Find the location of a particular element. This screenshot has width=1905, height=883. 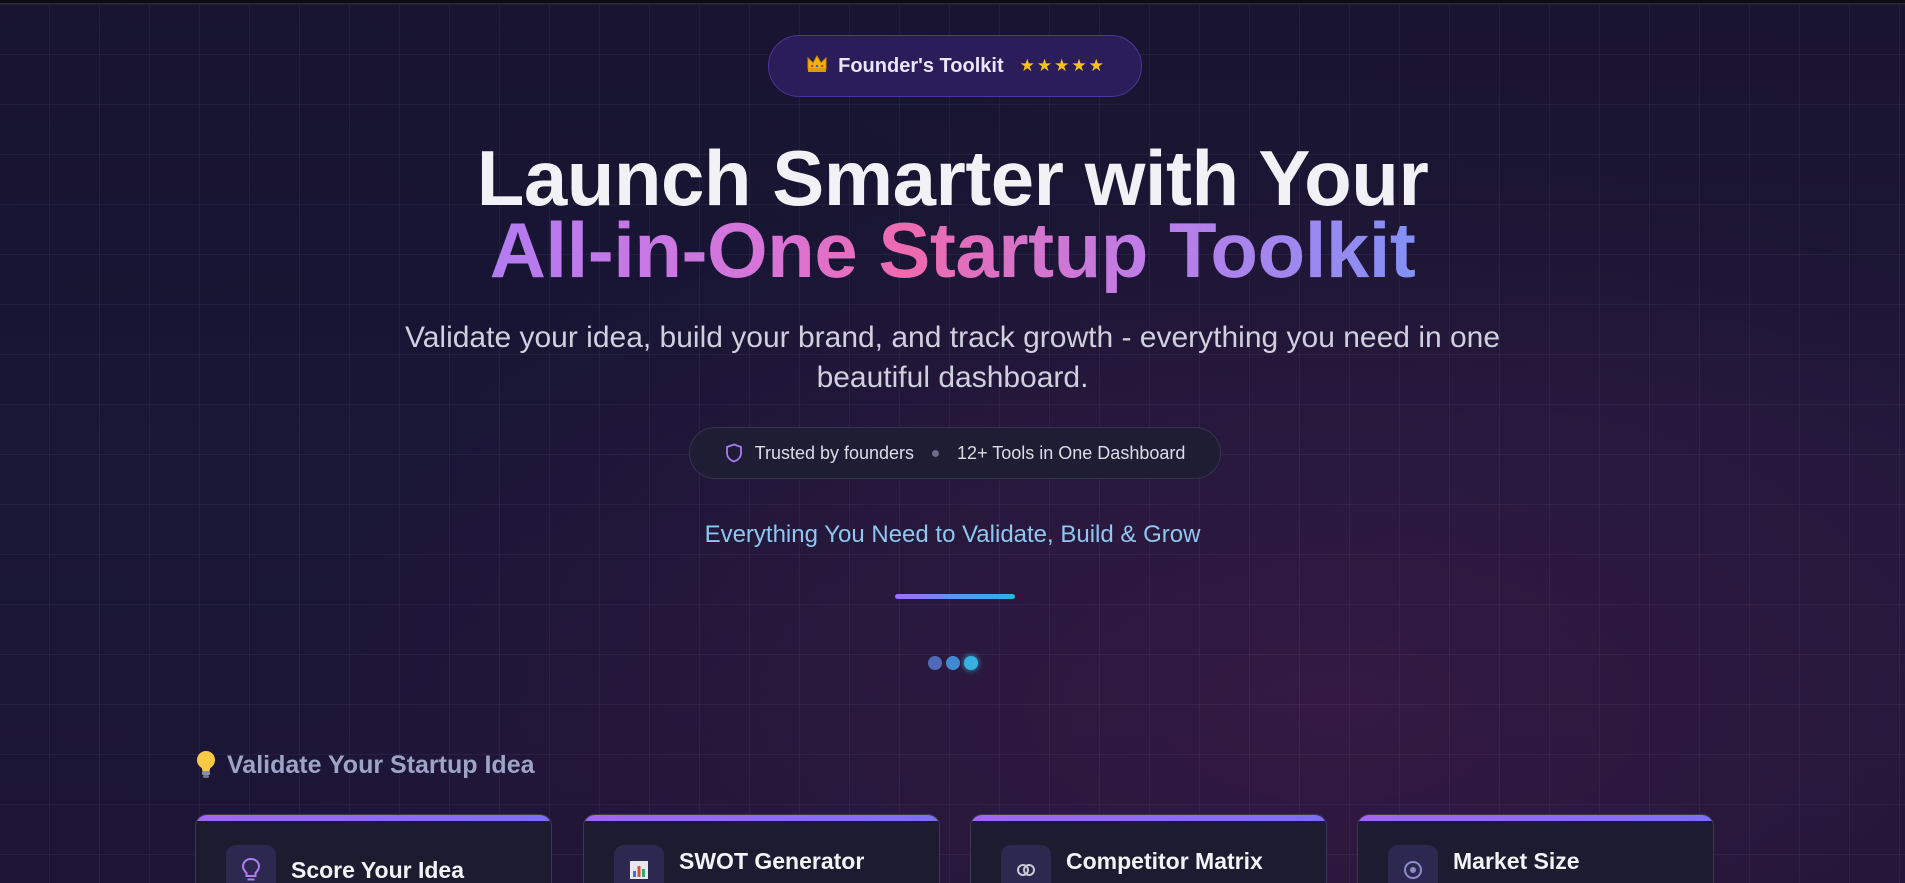

tool-card-score-idea: Score Your Idea is located at coordinates (373, 848).